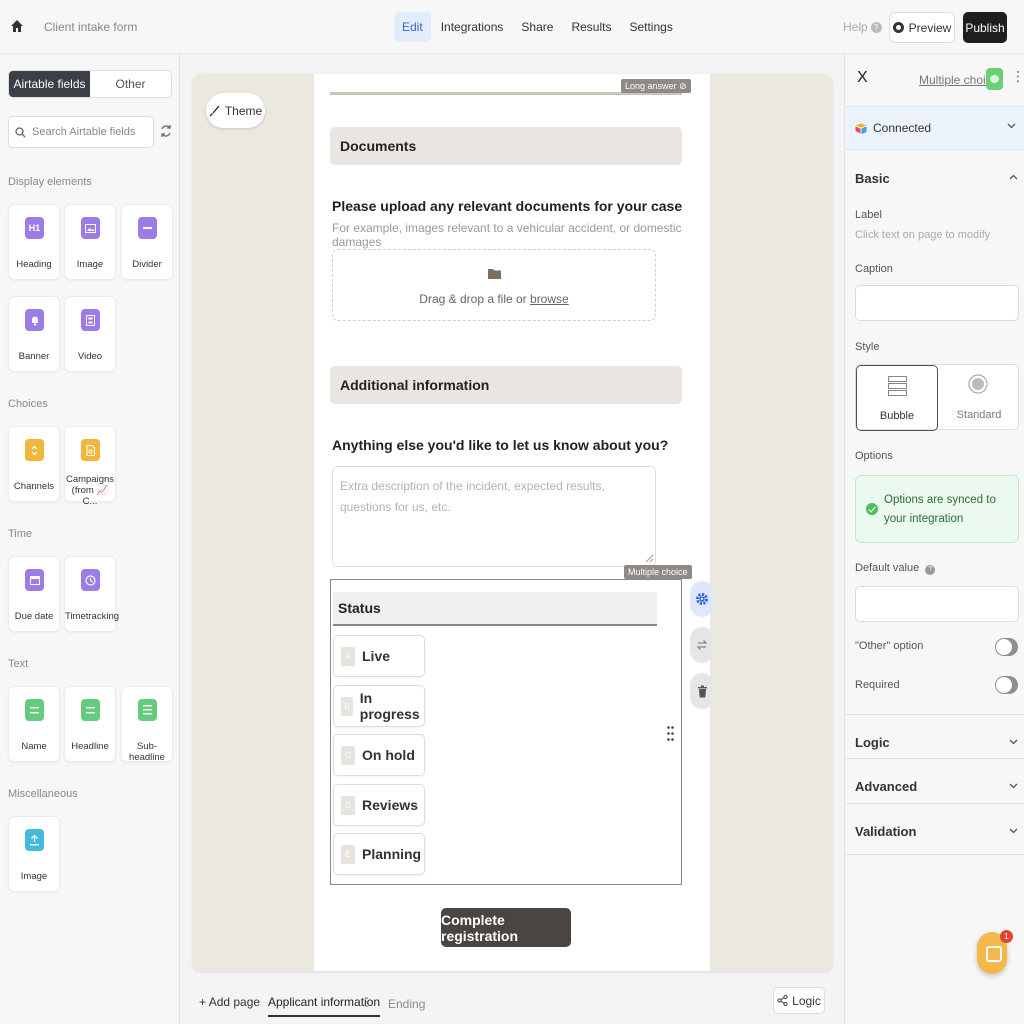 The width and height of the screenshot is (1024, 1024). What do you see at coordinates (1013, 177) in the screenshot?
I see `chevron-up-icon` at bounding box center [1013, 177].